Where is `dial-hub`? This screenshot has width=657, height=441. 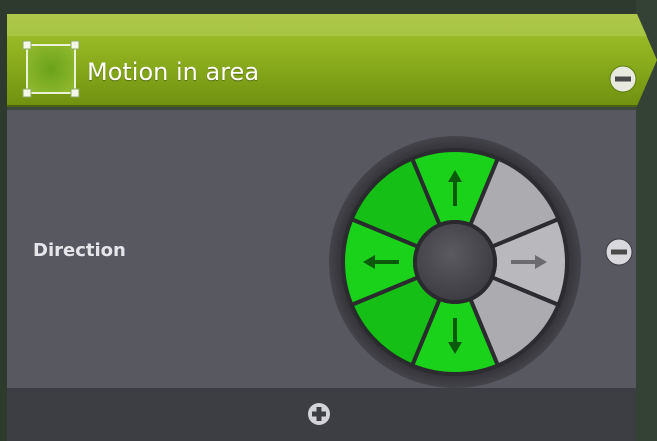 dial-hub is located at coordinates (455, 262).